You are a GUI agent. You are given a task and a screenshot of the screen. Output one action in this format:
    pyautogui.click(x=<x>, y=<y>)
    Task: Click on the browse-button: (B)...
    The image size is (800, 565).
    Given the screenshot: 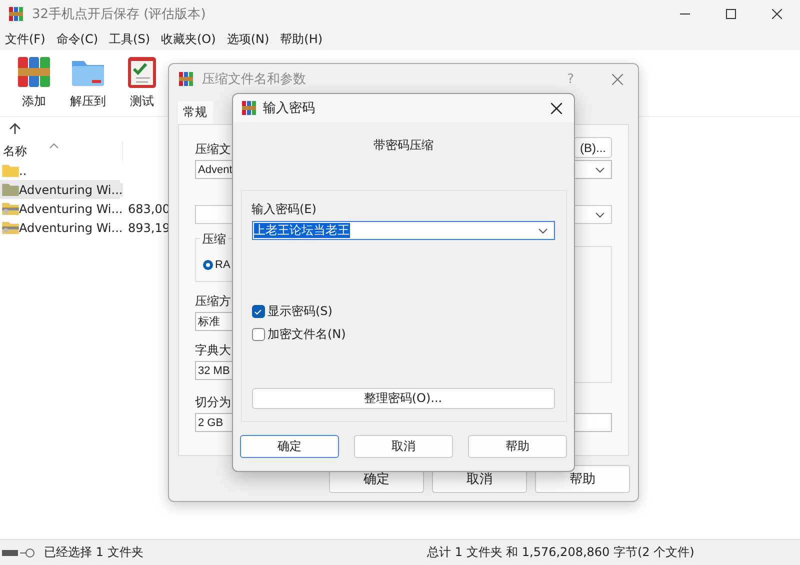 What is the action you would take?
    pyautogui.click(x=593, y=147)
    